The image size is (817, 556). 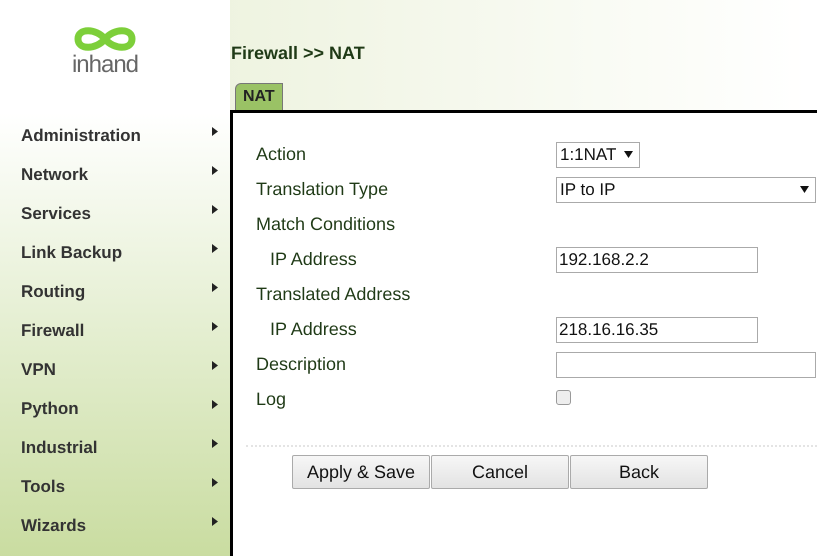 What do you see at coordinates (298, 53) in the screenshot?
I see `page-title: Firewall >> NAT` at bounding box center [298, 53].